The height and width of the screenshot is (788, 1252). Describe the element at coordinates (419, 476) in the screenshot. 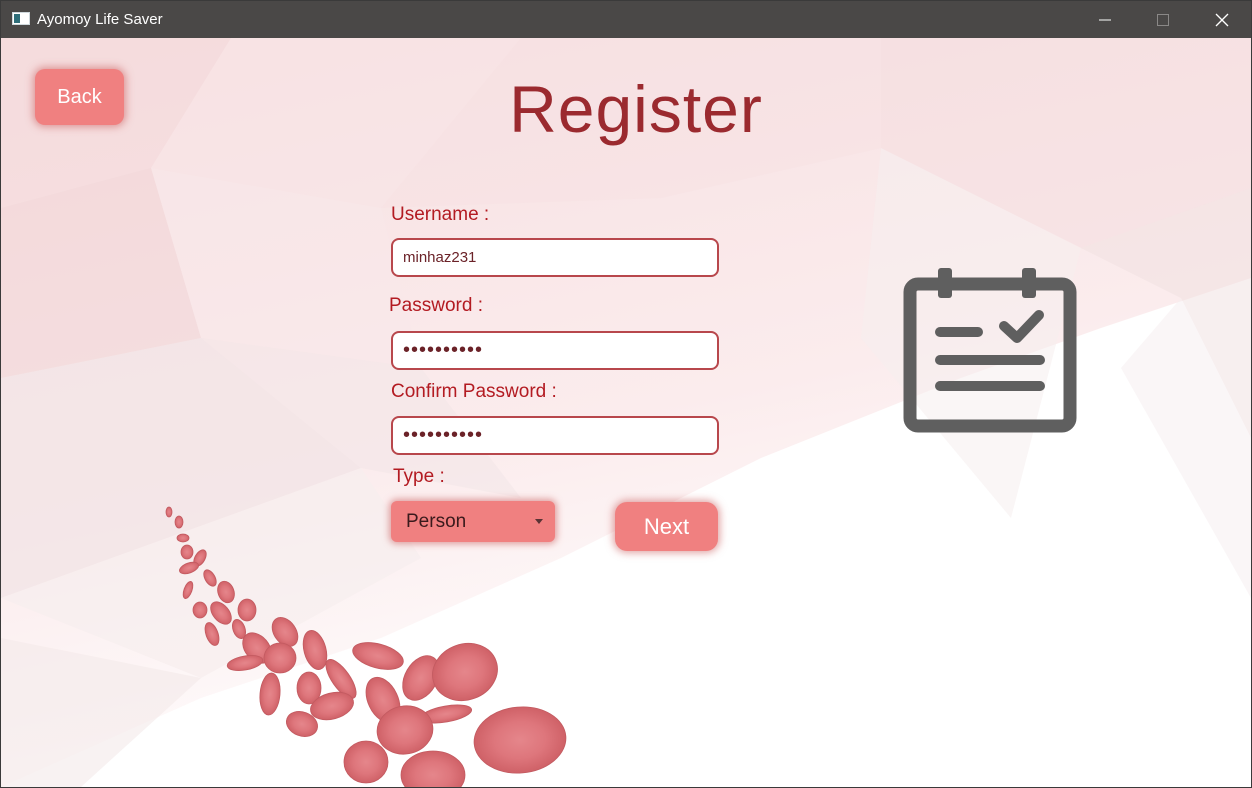

I see `type-label: Type :` at that location.